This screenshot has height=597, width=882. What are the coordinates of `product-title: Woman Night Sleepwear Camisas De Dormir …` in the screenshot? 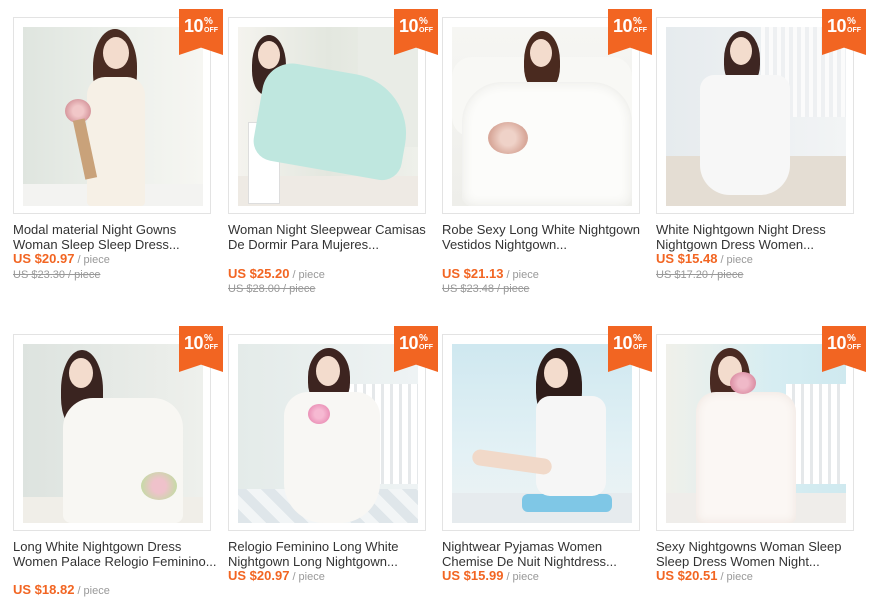 It's located at (330, 237).